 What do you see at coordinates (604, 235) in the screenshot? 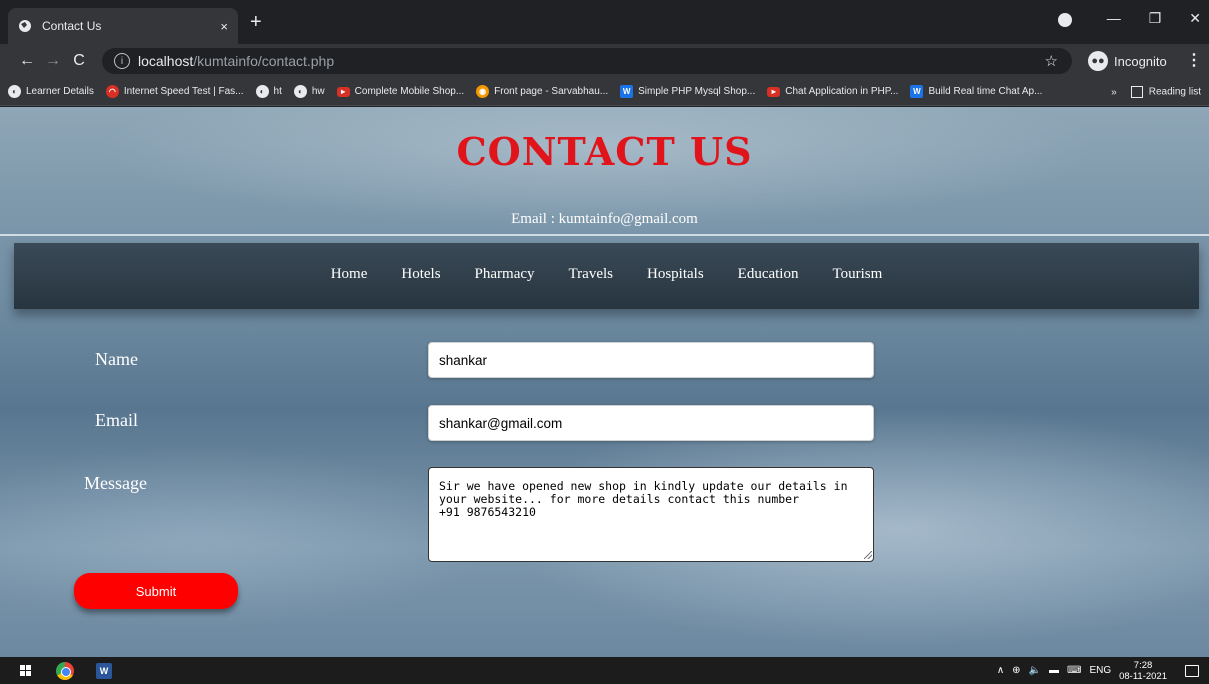
I see `header-divider` at bounding box center [604, 235].